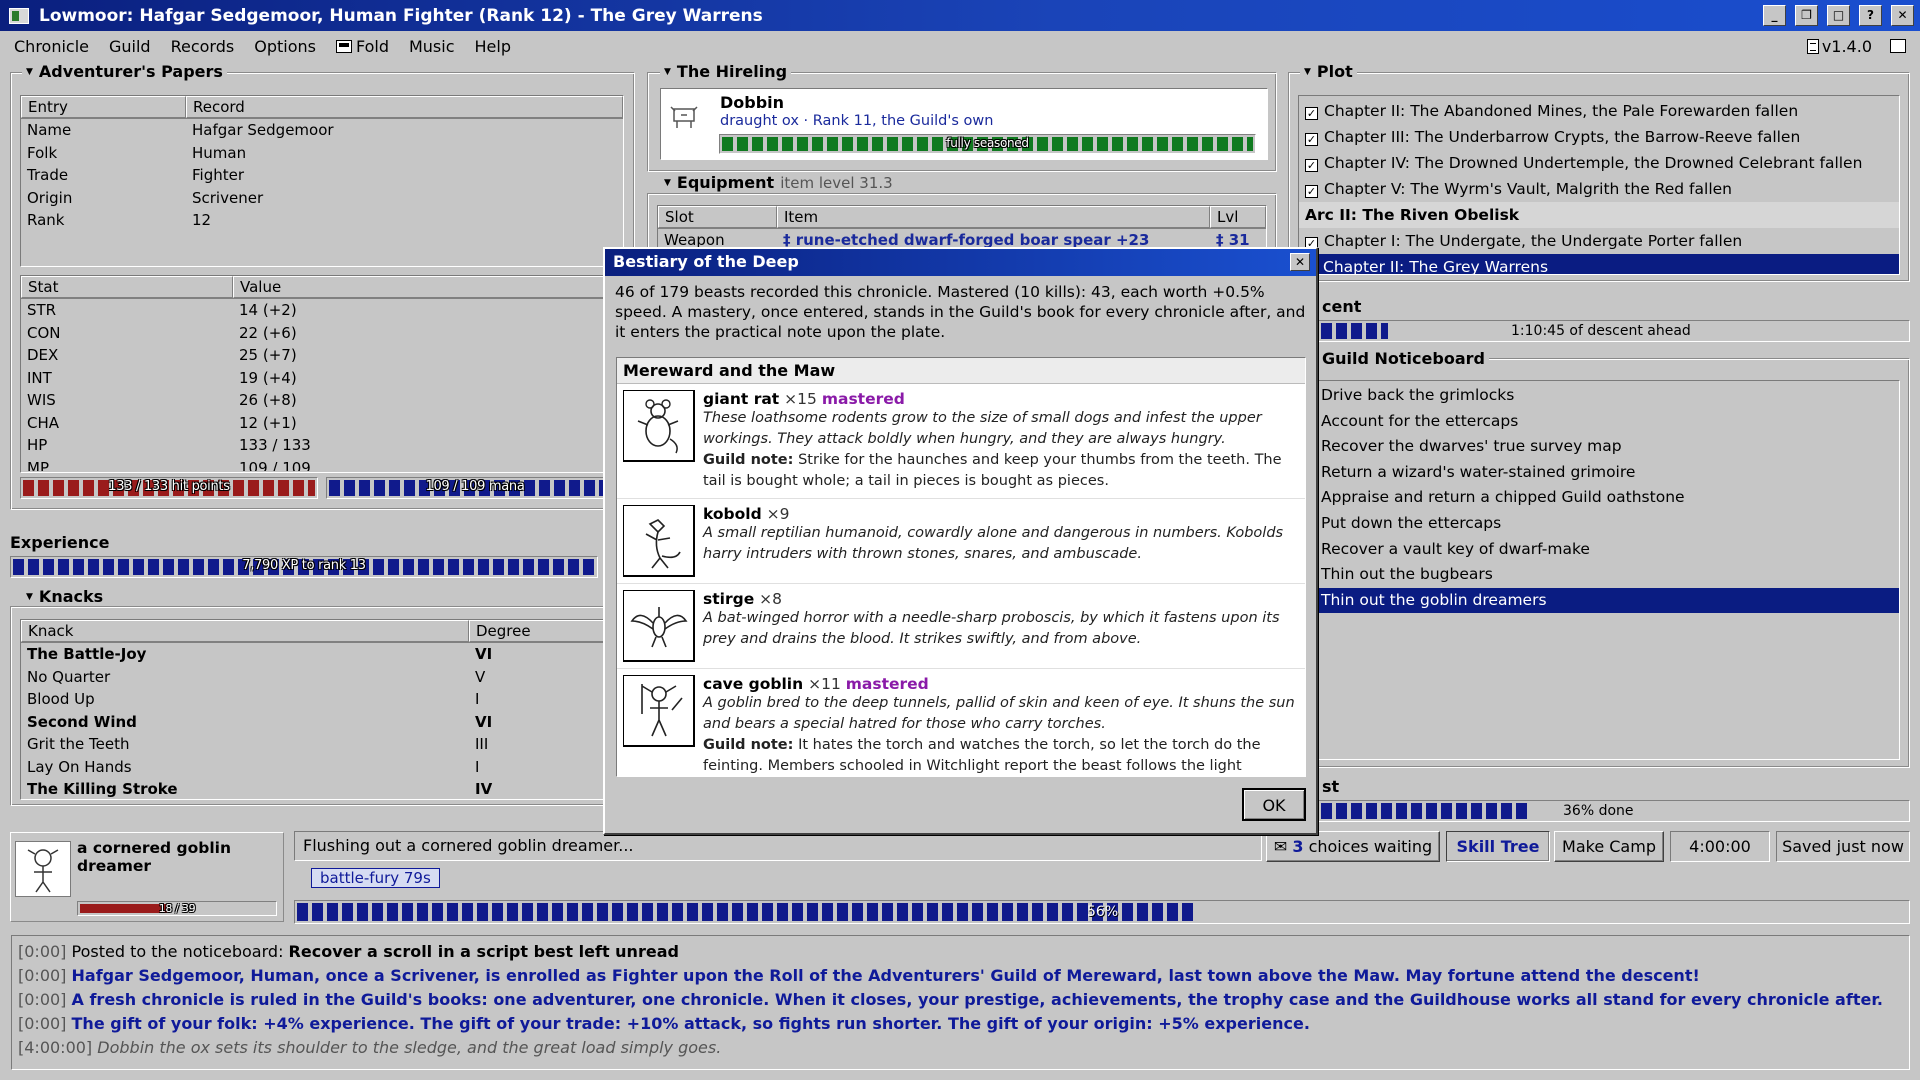 Image resolution: width=1920 pixels, height=1080 pixels. What do you see at coordinates (322, 153) in the screenshot?
I see `papers-row: Folk Human` at bounding box center [322, 153].